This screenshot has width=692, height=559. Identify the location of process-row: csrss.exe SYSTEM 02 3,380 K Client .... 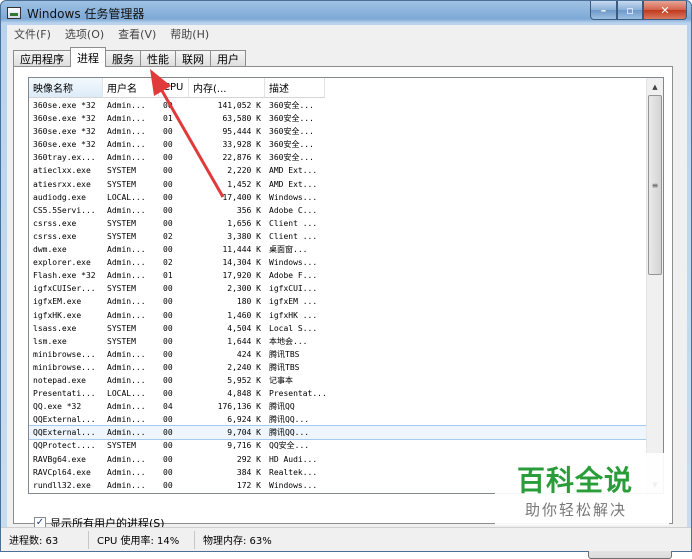
(339, 236).